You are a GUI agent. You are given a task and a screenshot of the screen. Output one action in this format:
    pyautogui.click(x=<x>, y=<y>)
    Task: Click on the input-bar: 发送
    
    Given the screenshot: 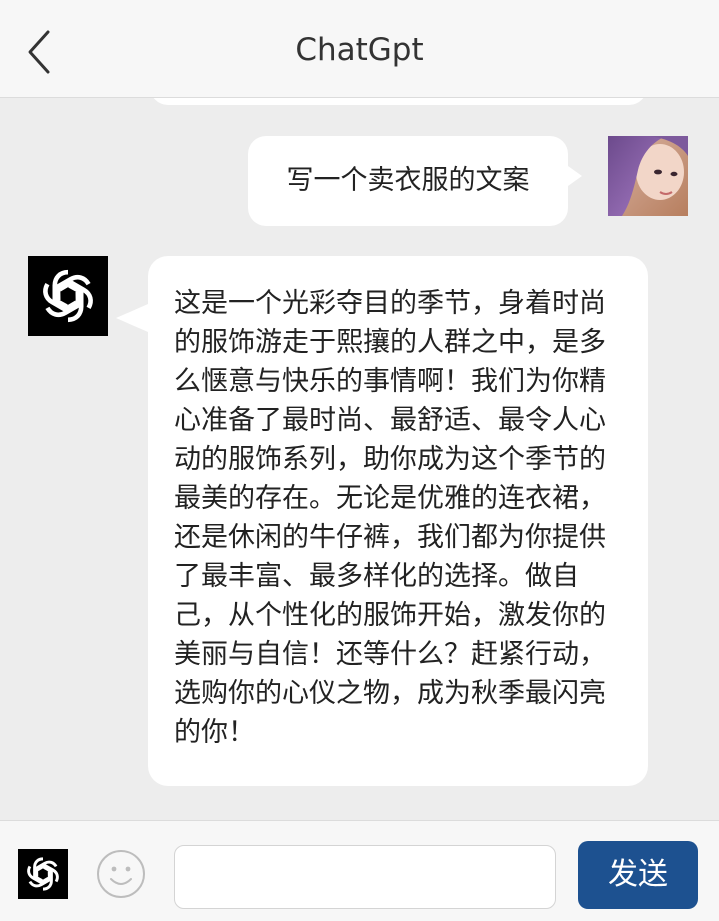 What is the action you would take?
    pyautogui.click(x=359, y=870)
    